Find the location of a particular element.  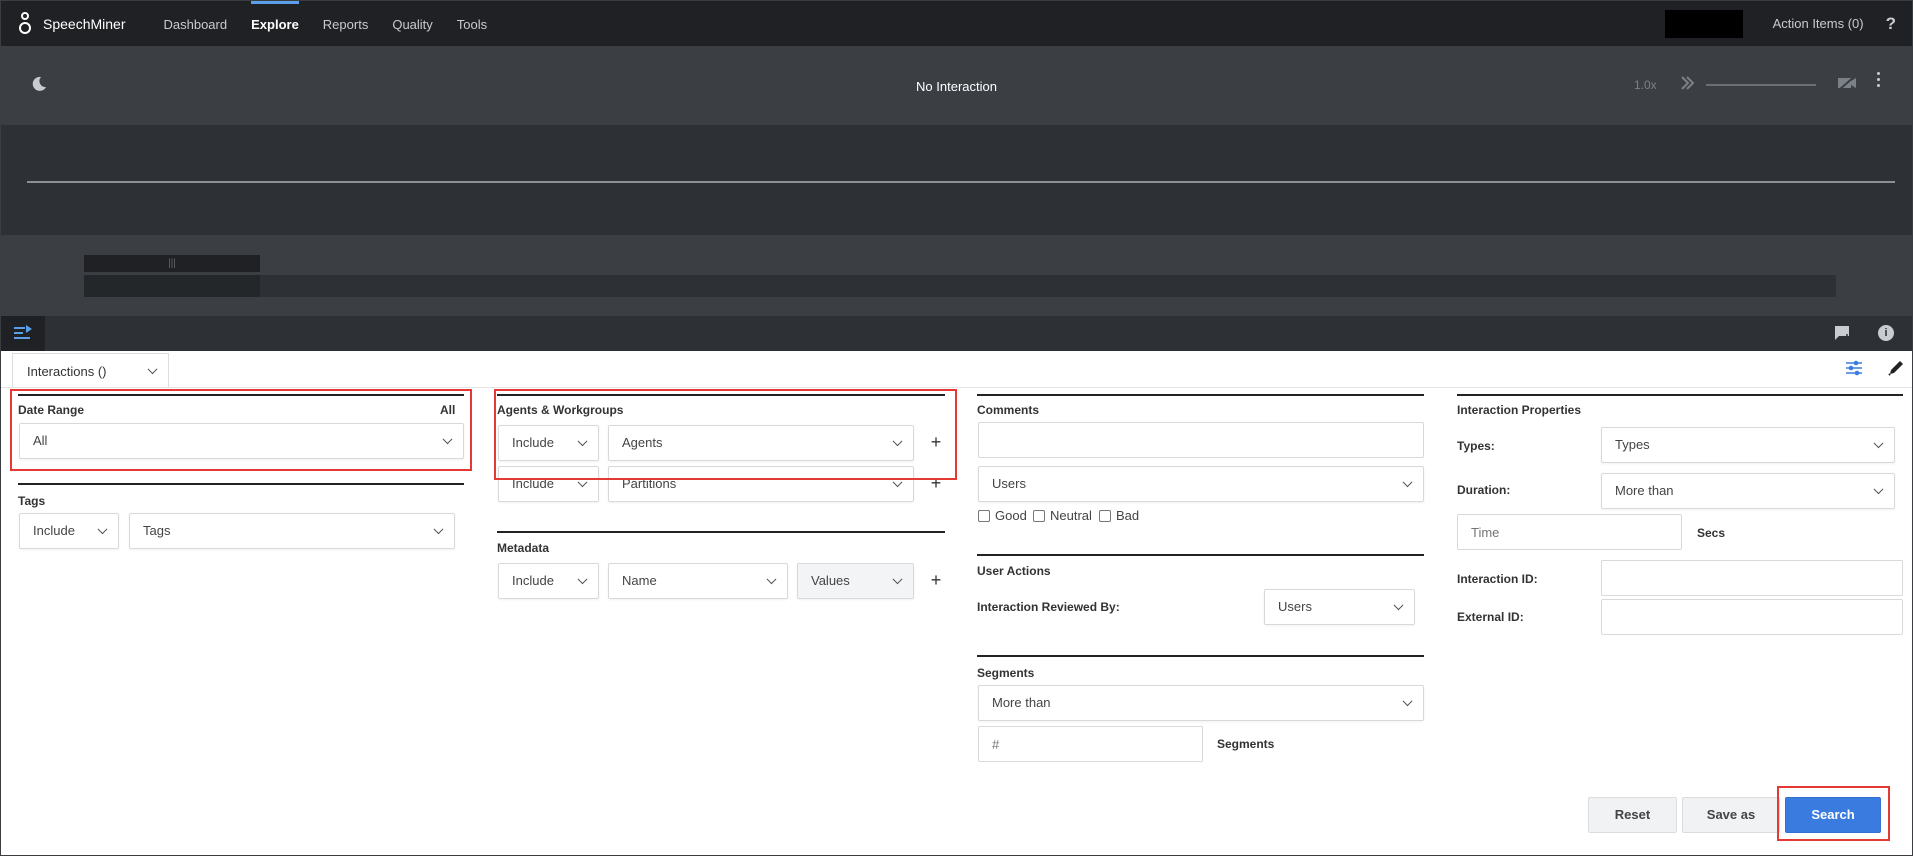

reviewed-by-value: Users is located at coordinates (1295, 606).